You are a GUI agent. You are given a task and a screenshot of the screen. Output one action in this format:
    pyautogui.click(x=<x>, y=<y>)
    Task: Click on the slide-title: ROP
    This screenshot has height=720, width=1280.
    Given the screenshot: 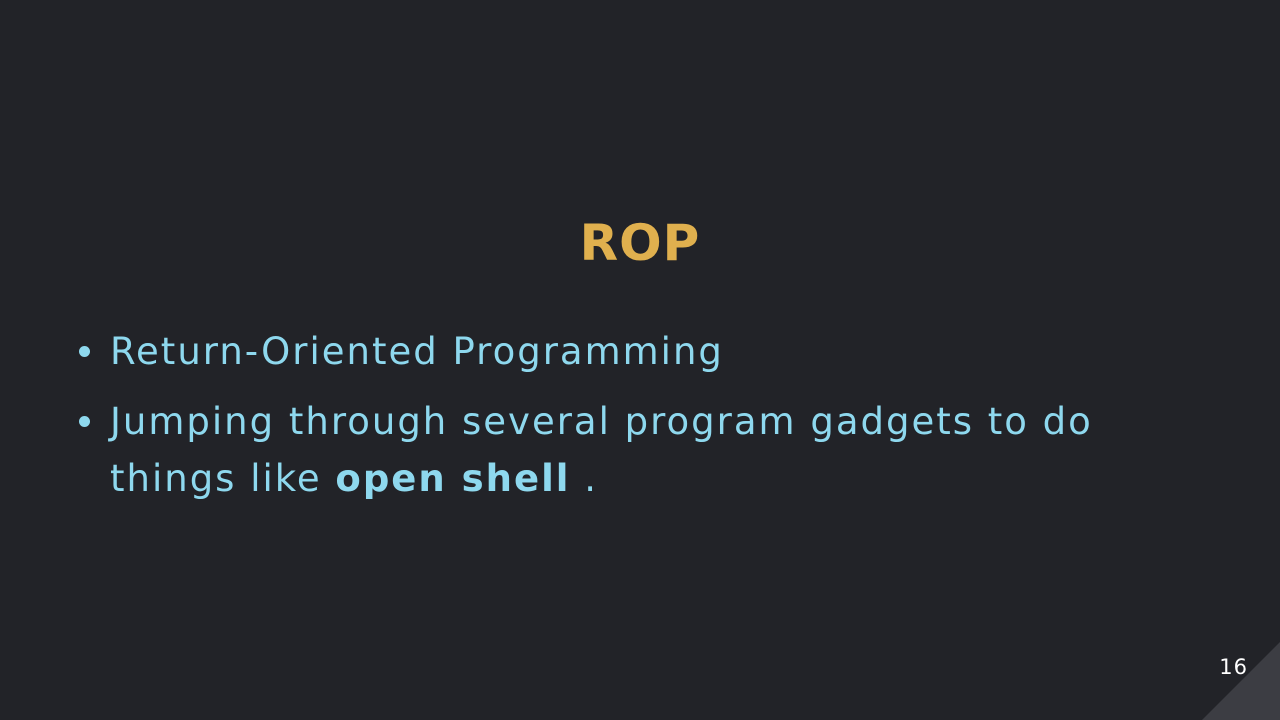 What is the action you would take?
    pyautogui.click(x=640, y=243)
    